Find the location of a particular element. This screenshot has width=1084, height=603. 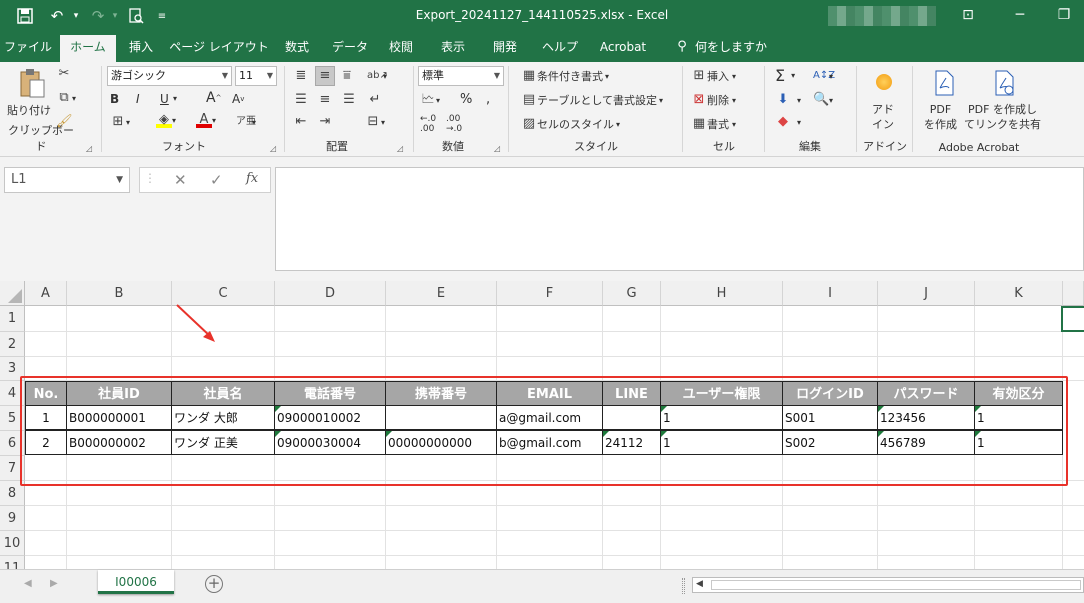

tab-developer: 開発 is located at coordinates (505, 50).